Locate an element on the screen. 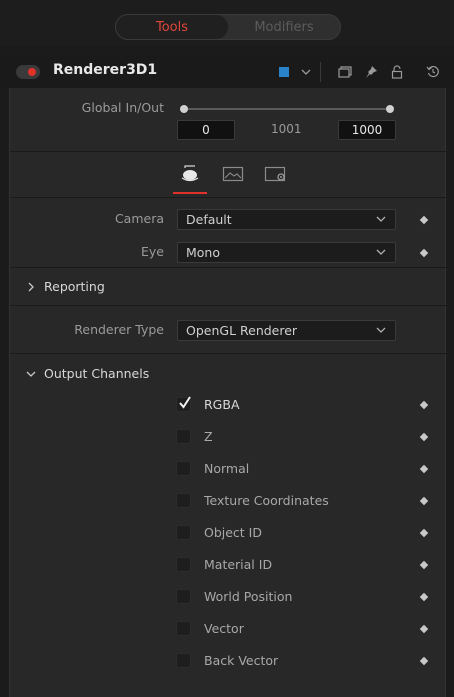  node-header: Renderer3D1 is located at coordinates (227, 72).